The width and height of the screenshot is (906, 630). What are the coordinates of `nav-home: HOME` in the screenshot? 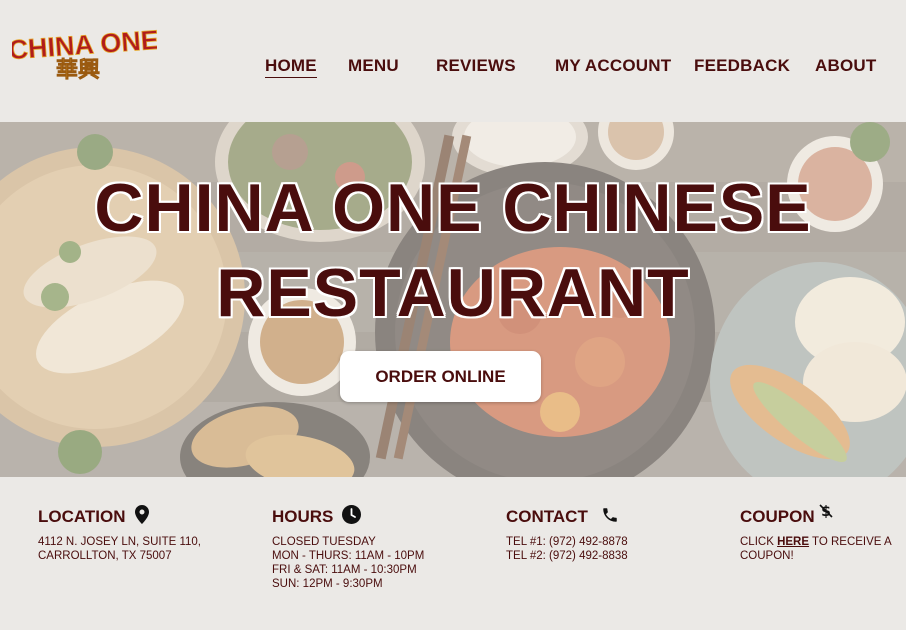 It's located at (291, 67).